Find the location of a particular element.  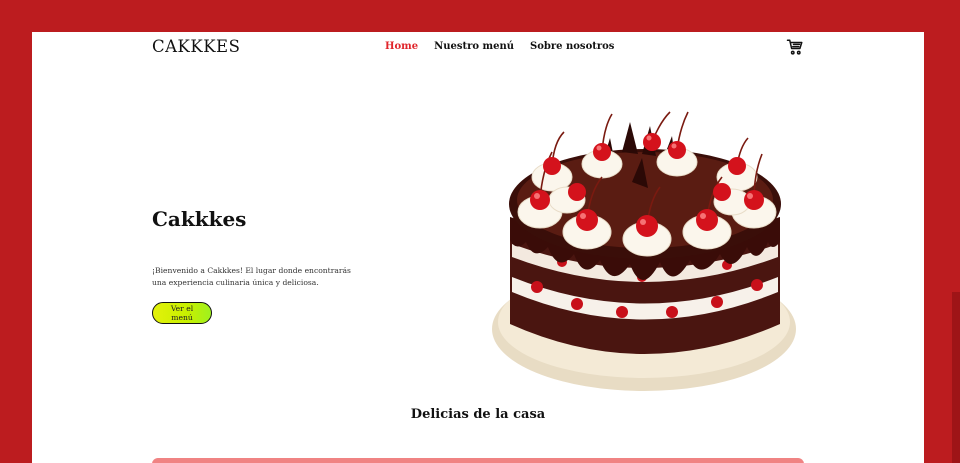

featured-products-container is located at coordinates (478, 460).